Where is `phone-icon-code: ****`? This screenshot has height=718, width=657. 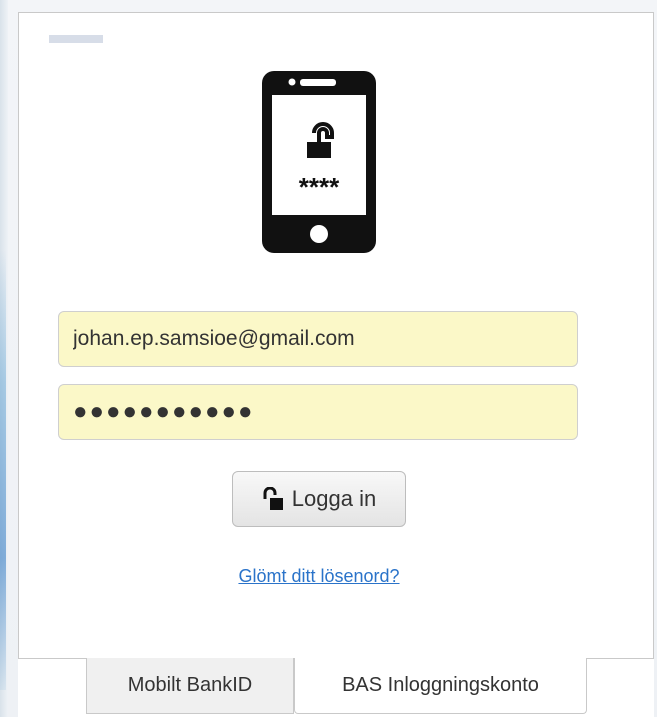
phone-icon-code: **** is located at coordinates (319, 187).